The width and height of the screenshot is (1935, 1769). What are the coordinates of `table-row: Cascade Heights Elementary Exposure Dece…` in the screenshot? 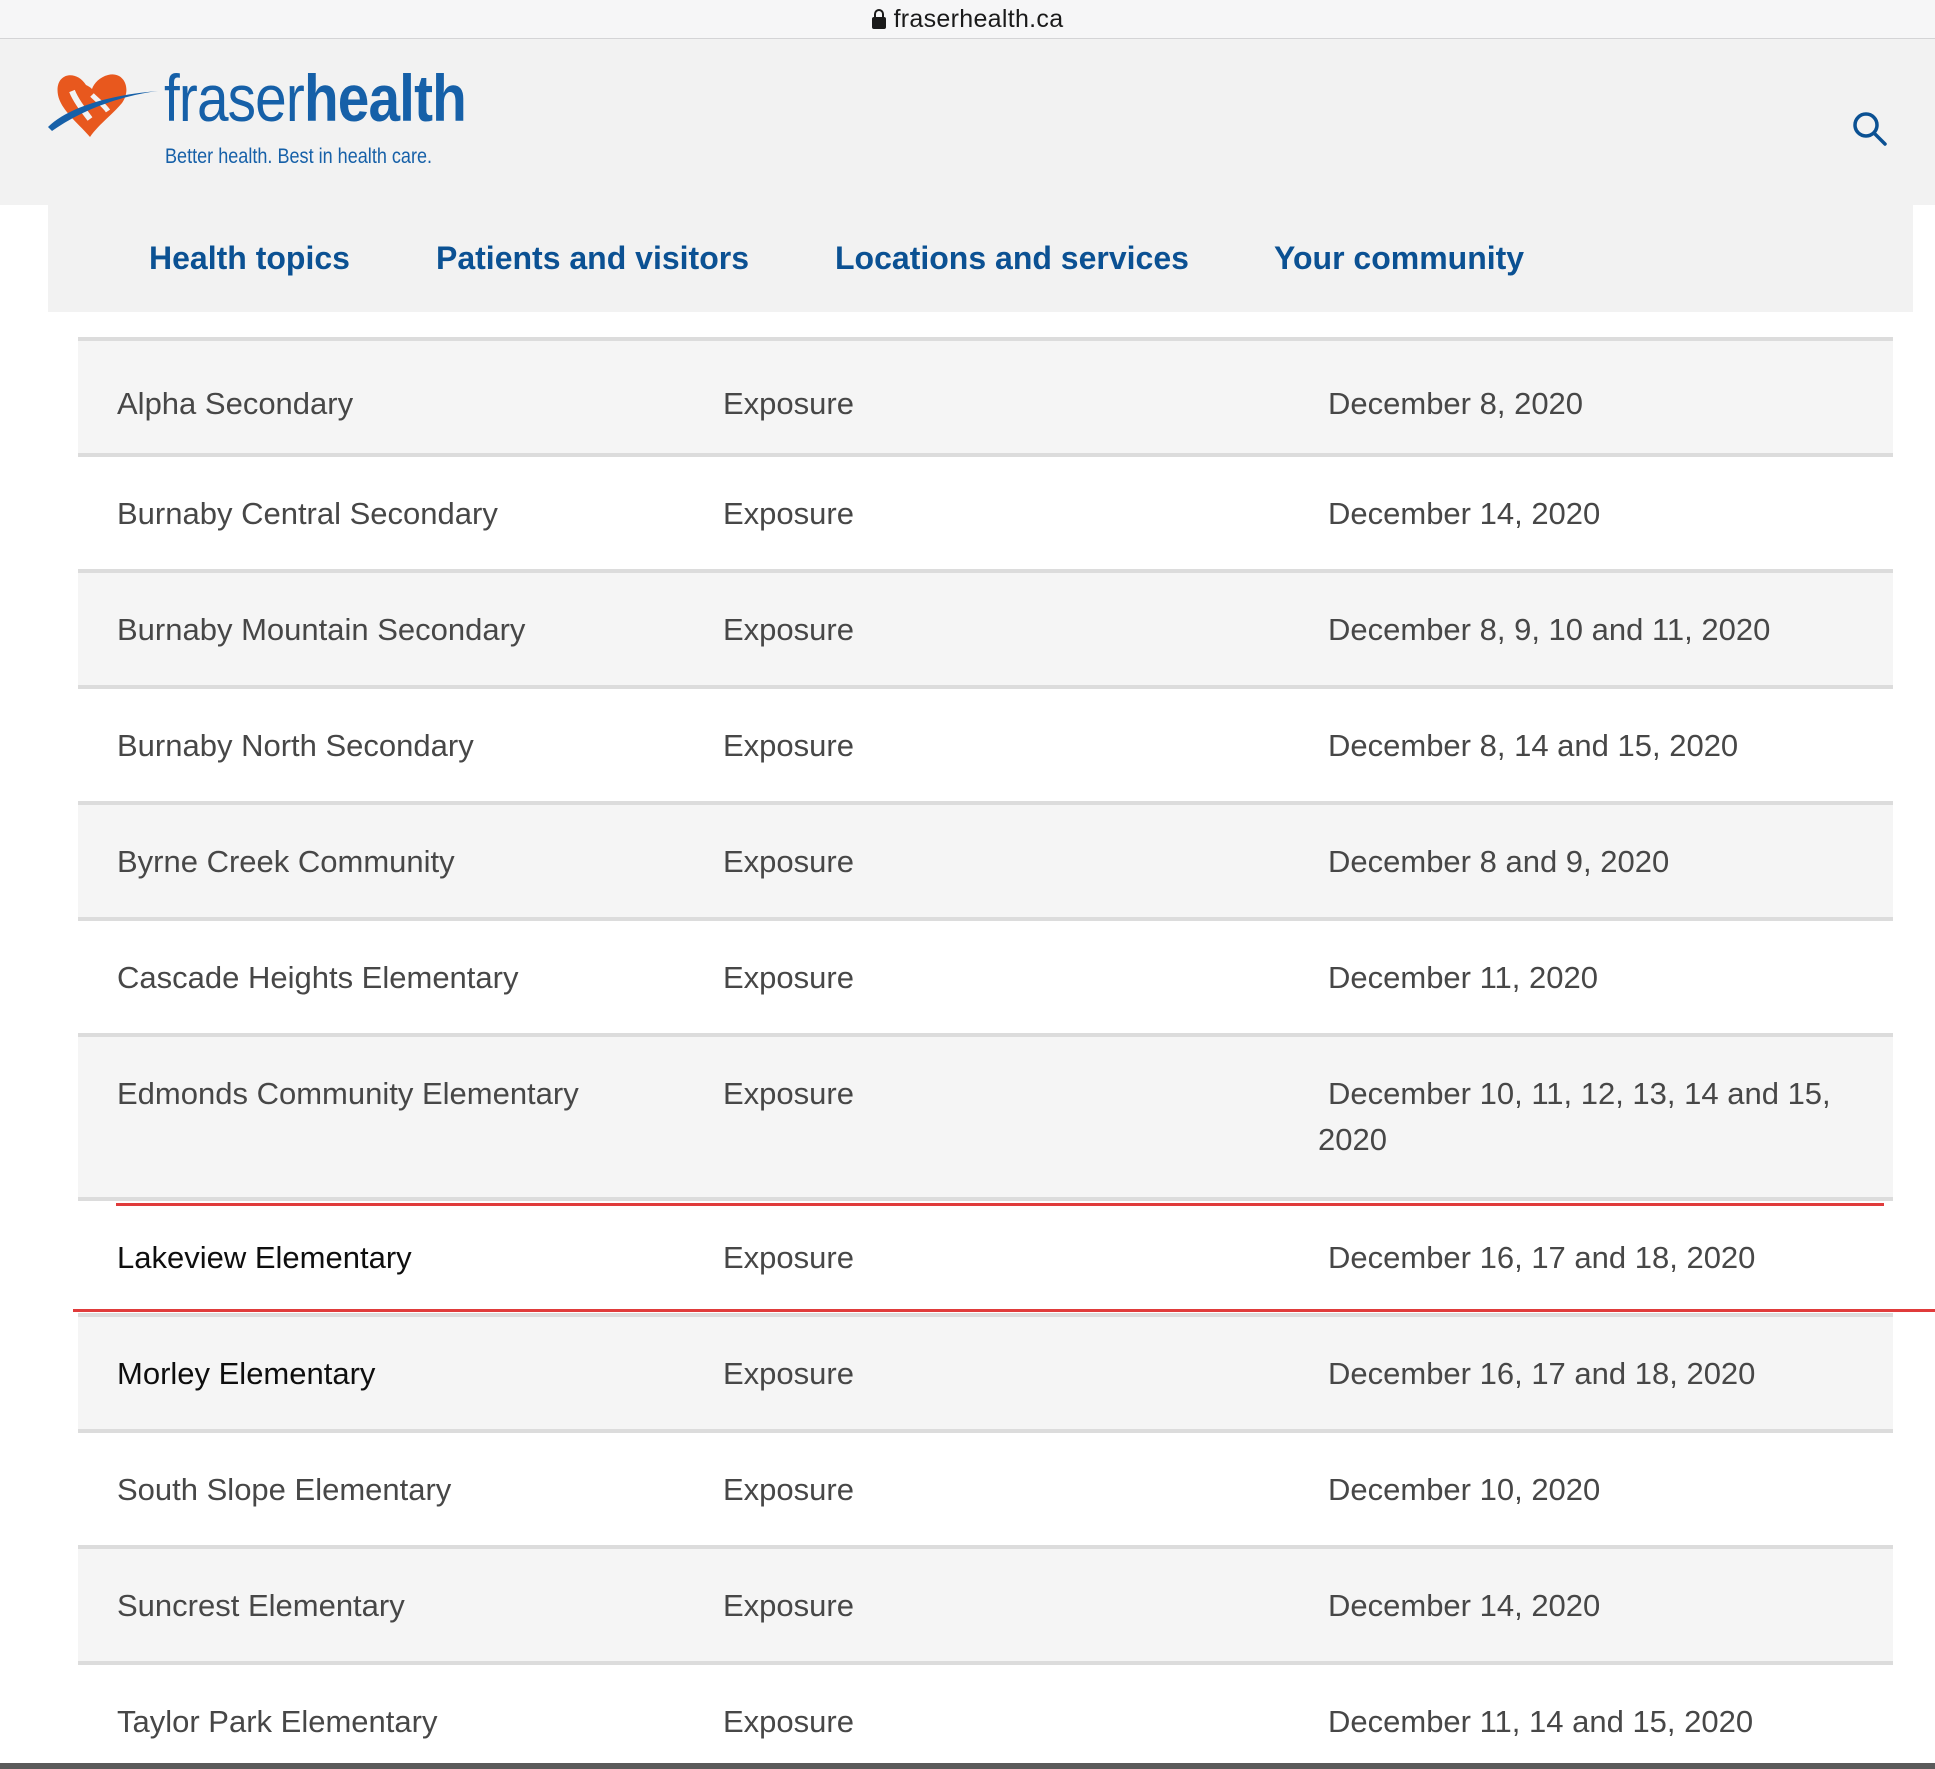 It's located at (985, 975).